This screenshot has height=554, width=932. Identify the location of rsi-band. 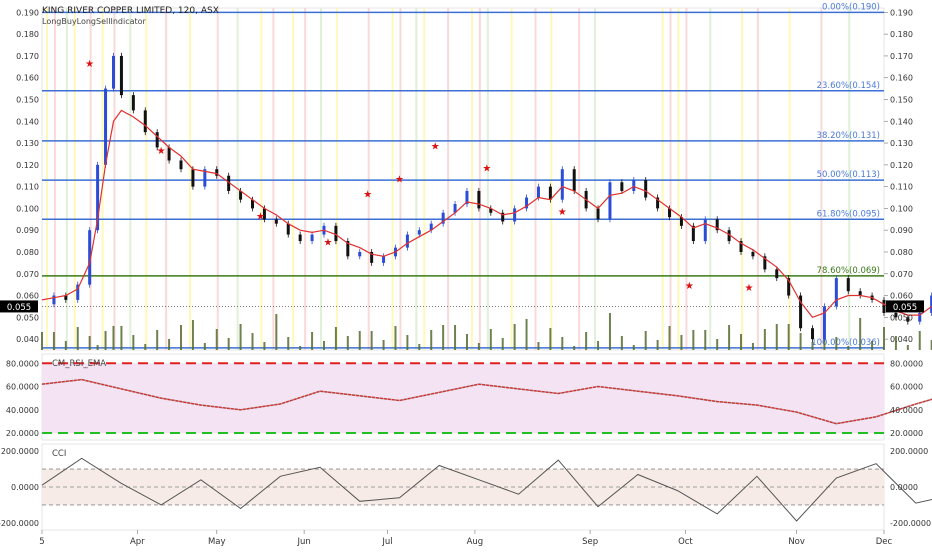
(463, 398).